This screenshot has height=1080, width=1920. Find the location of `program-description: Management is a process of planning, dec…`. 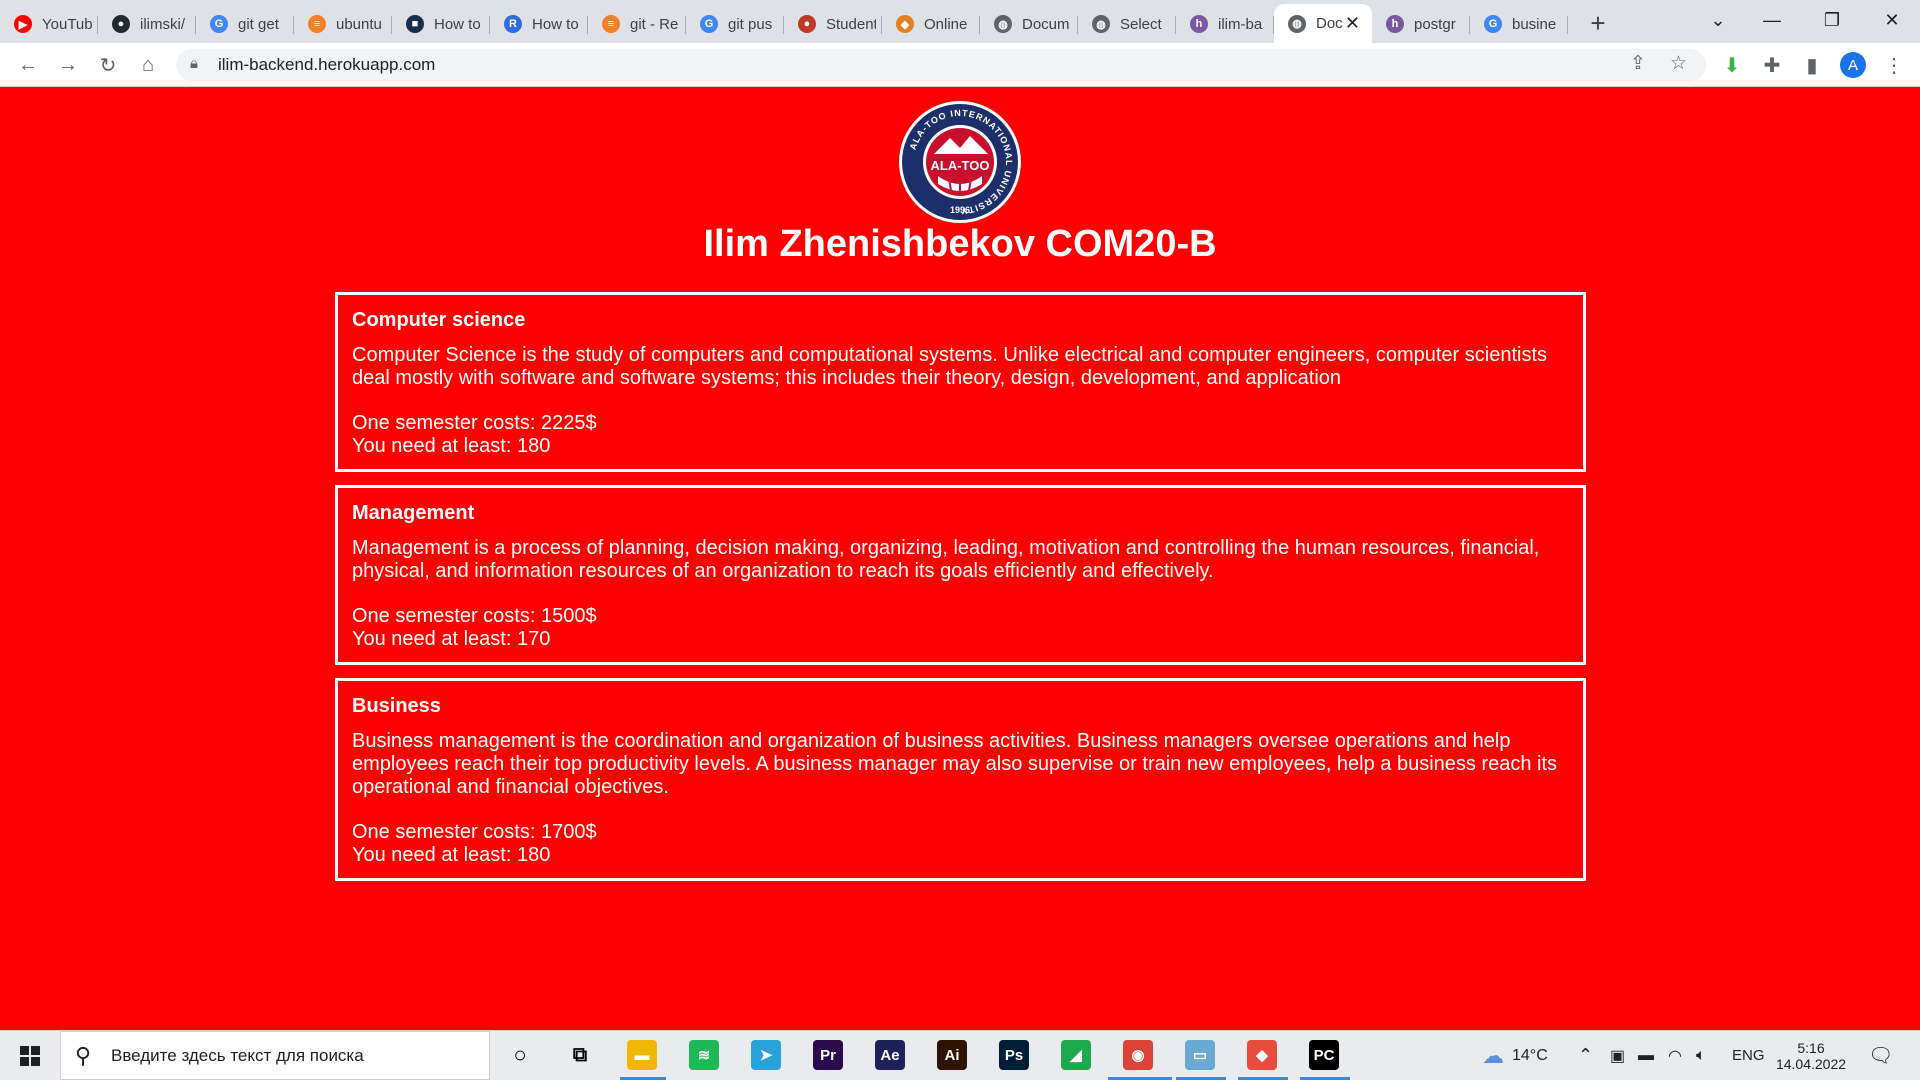

program-description: Management is a process of planning, dec… is located at coordinates (946, 559).